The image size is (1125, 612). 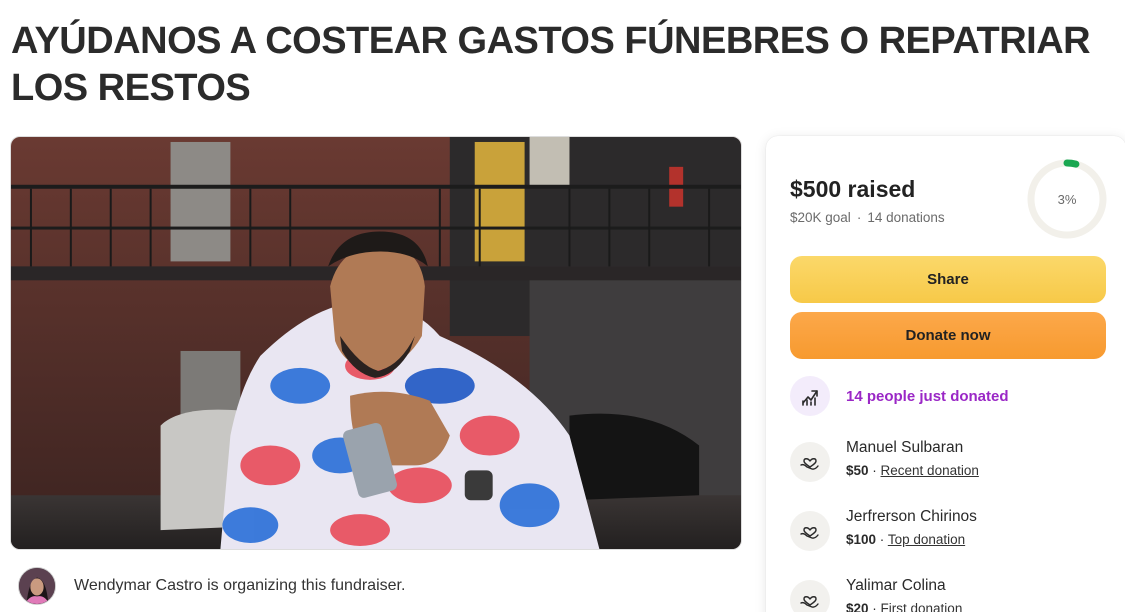 I want to click on donor-meta: $100 · Top donation, so click(x=906, y=539).